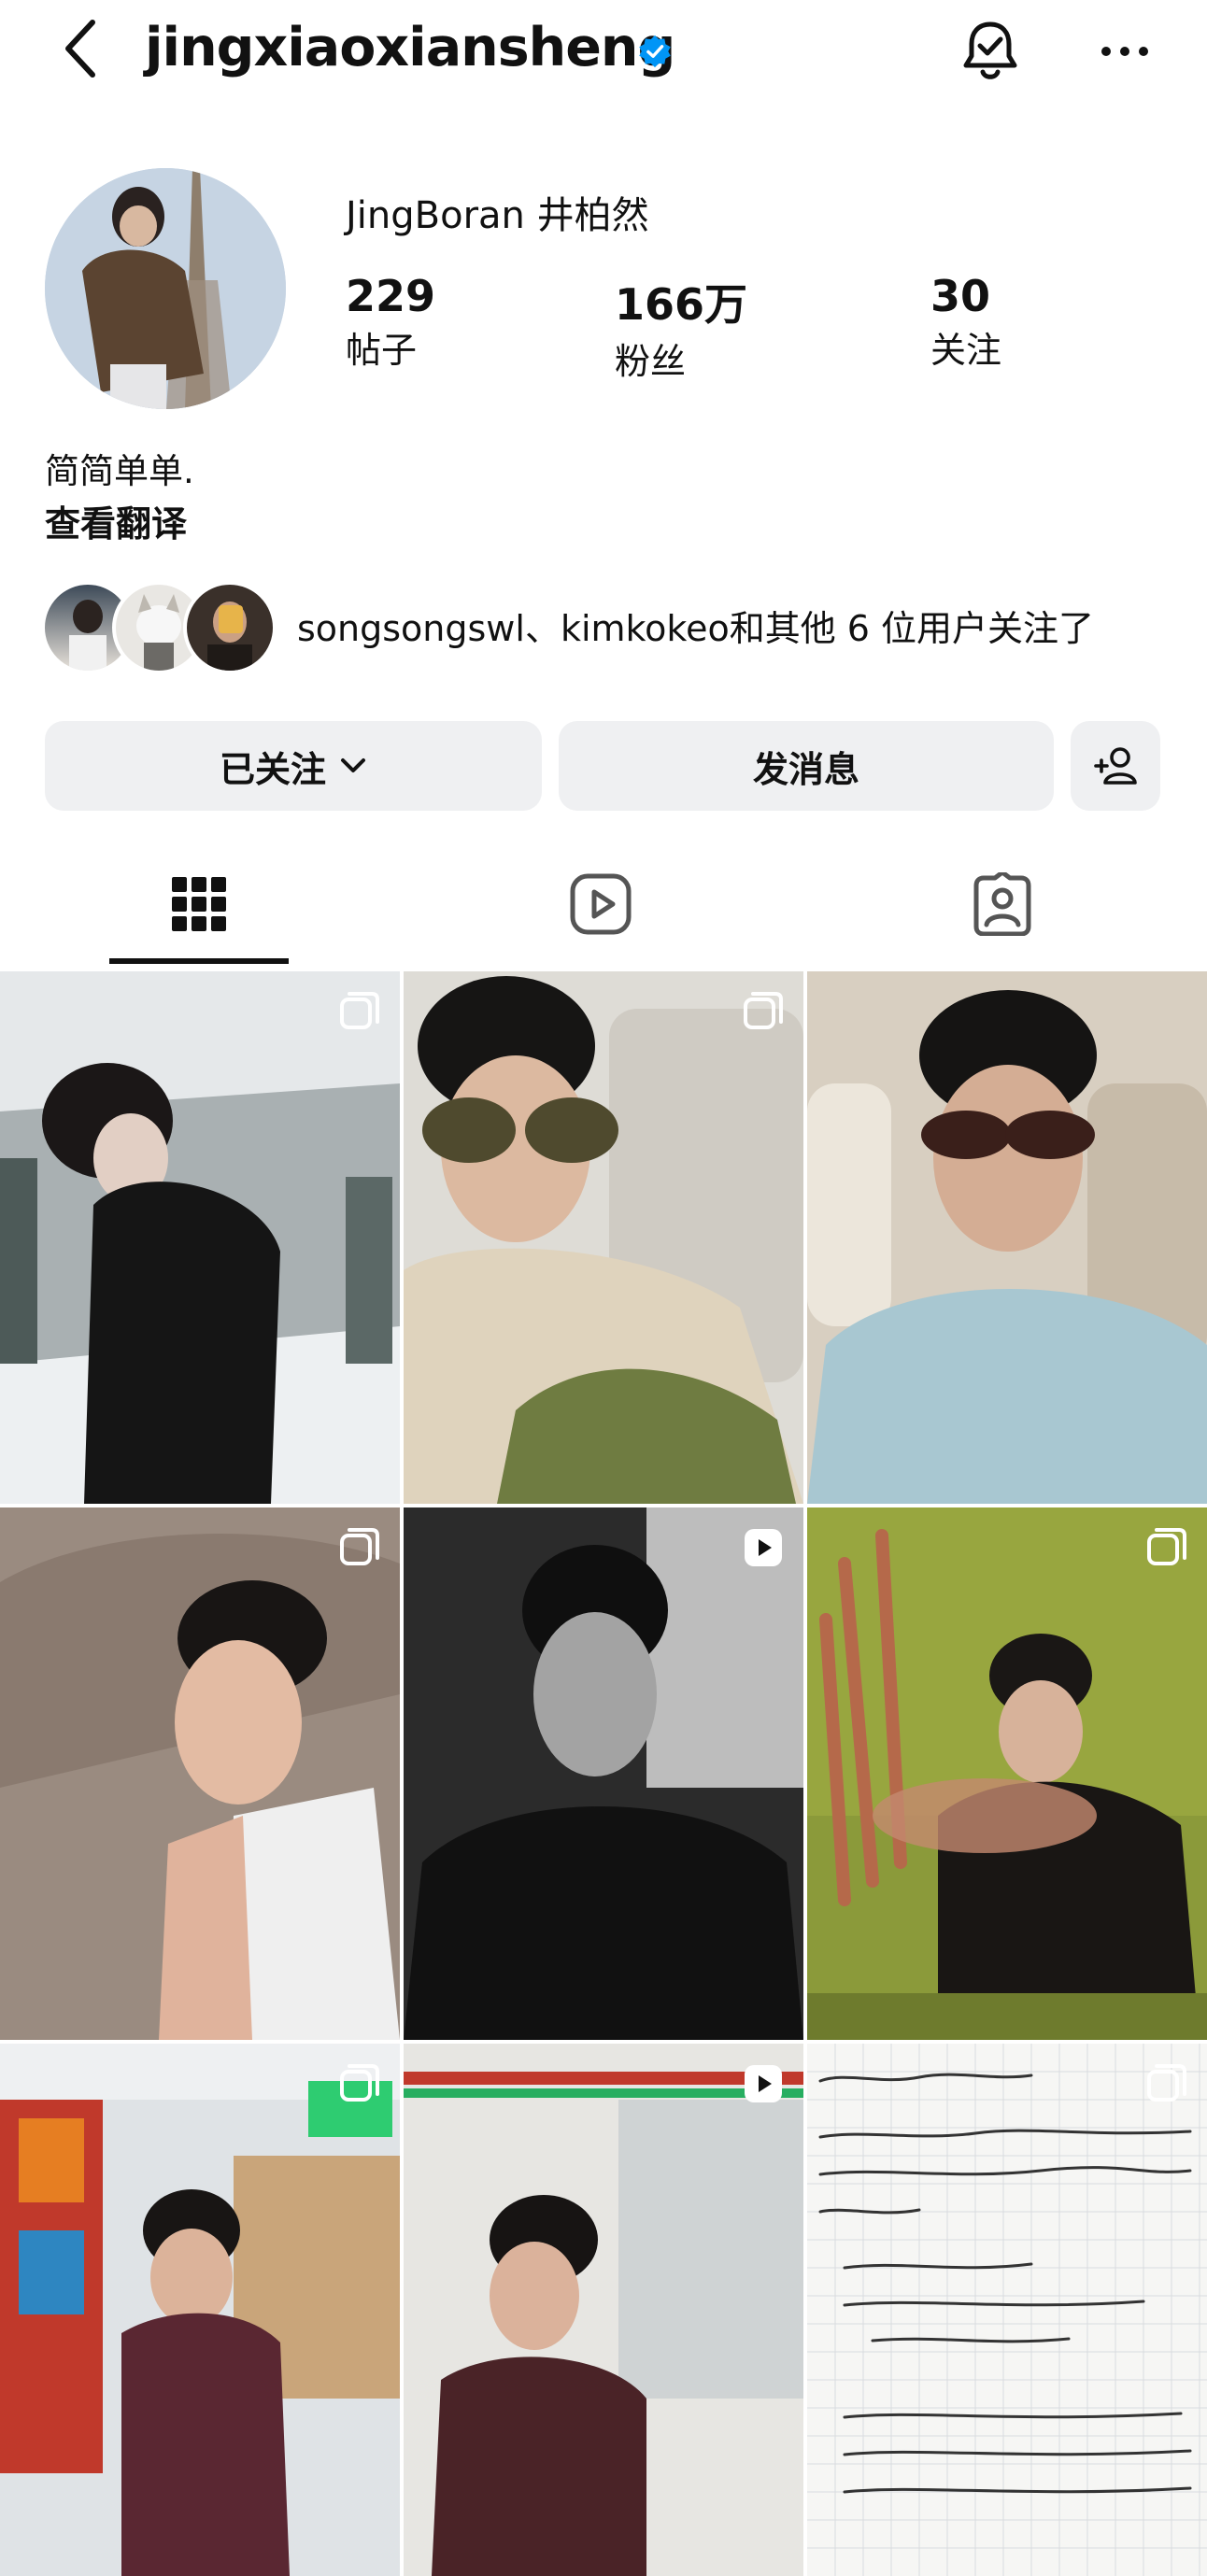  What do you see at coordinates (391, 296) in the screenshot?
I see `stat-posts-value: 229` at bounding box center [391, 296].